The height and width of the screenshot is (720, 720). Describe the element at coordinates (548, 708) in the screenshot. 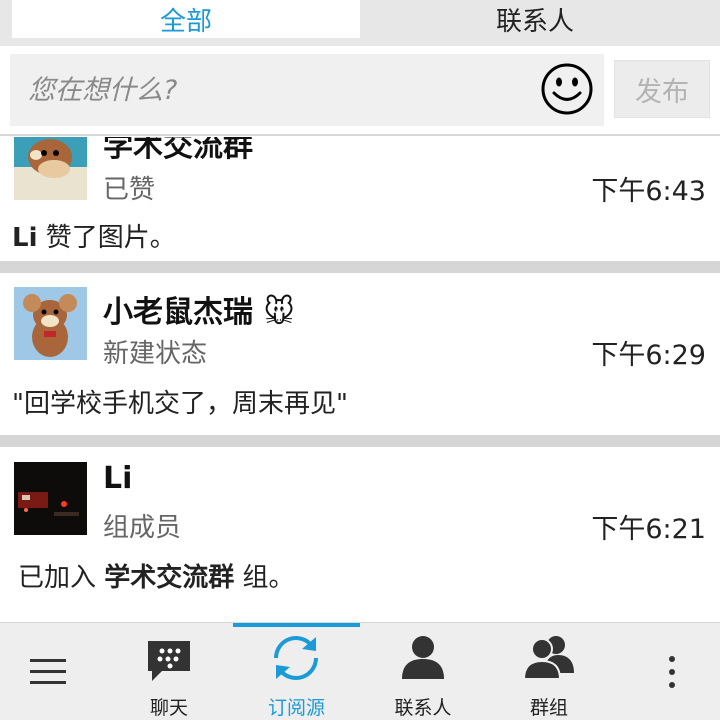

I see `nav-groups-label: 群组` at that location.